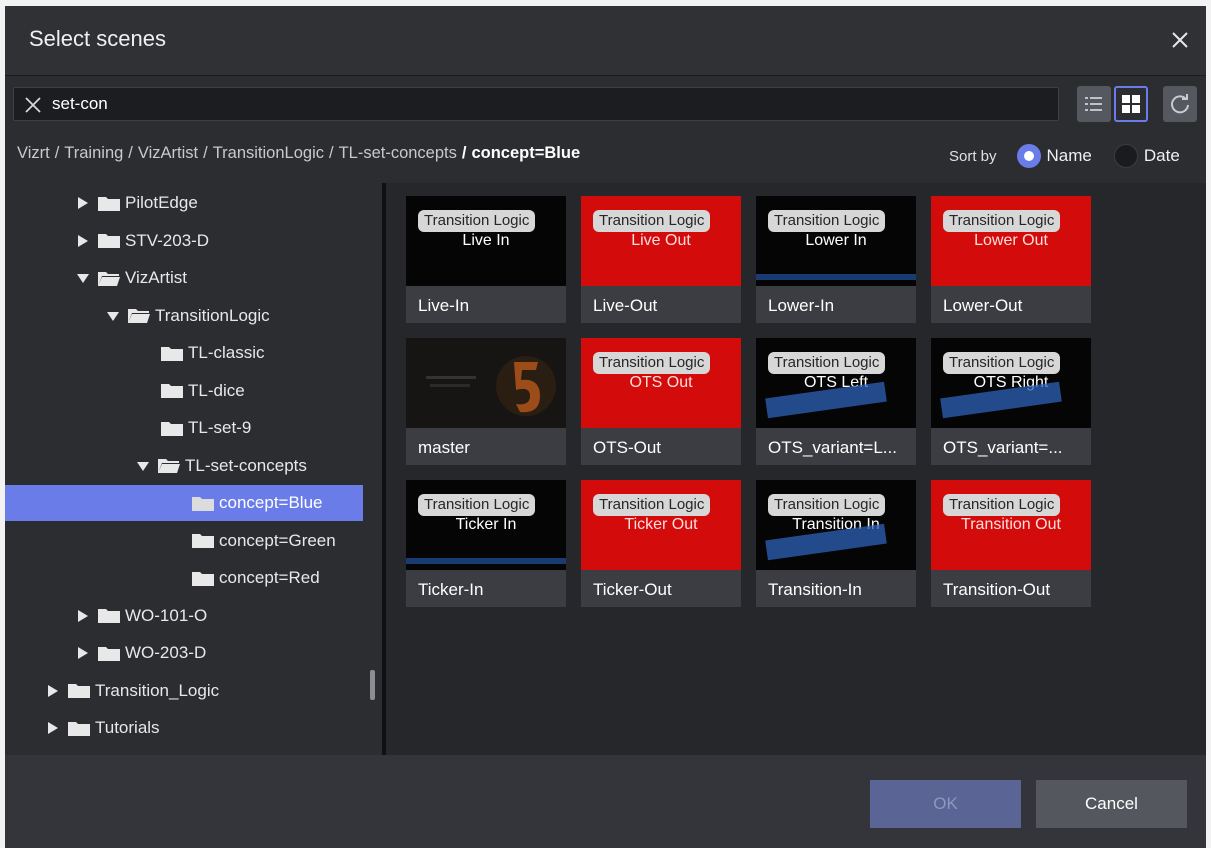  Describe the element at coordinates (168, 153) in the screenshot. I see `breadcrumb-item: VizArtist` at that location.